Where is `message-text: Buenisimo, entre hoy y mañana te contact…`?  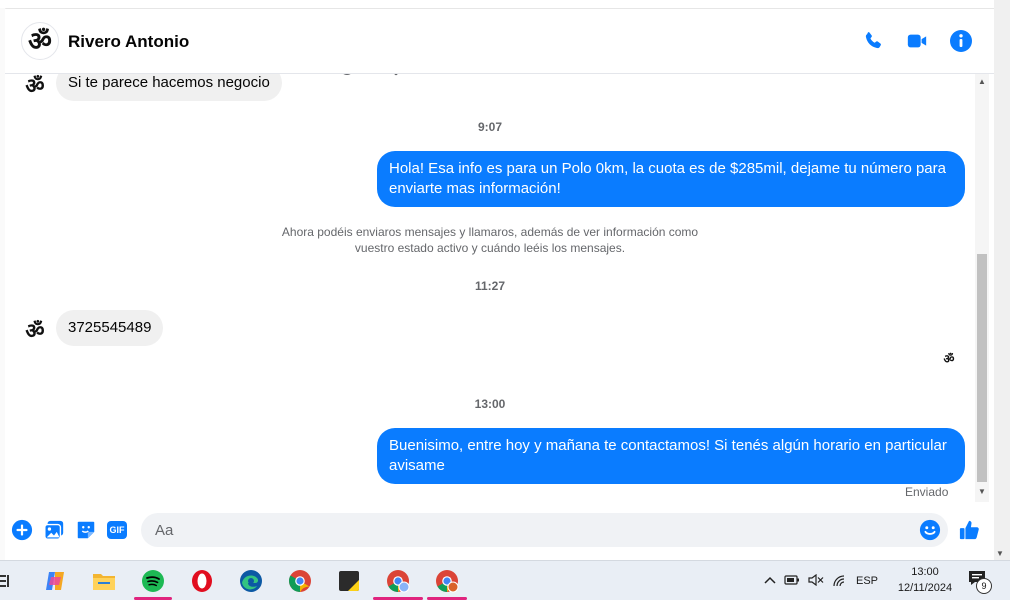 message-text: Buenisimo, entre hoy y mañana te contact… is located at coordinates (668, 455).